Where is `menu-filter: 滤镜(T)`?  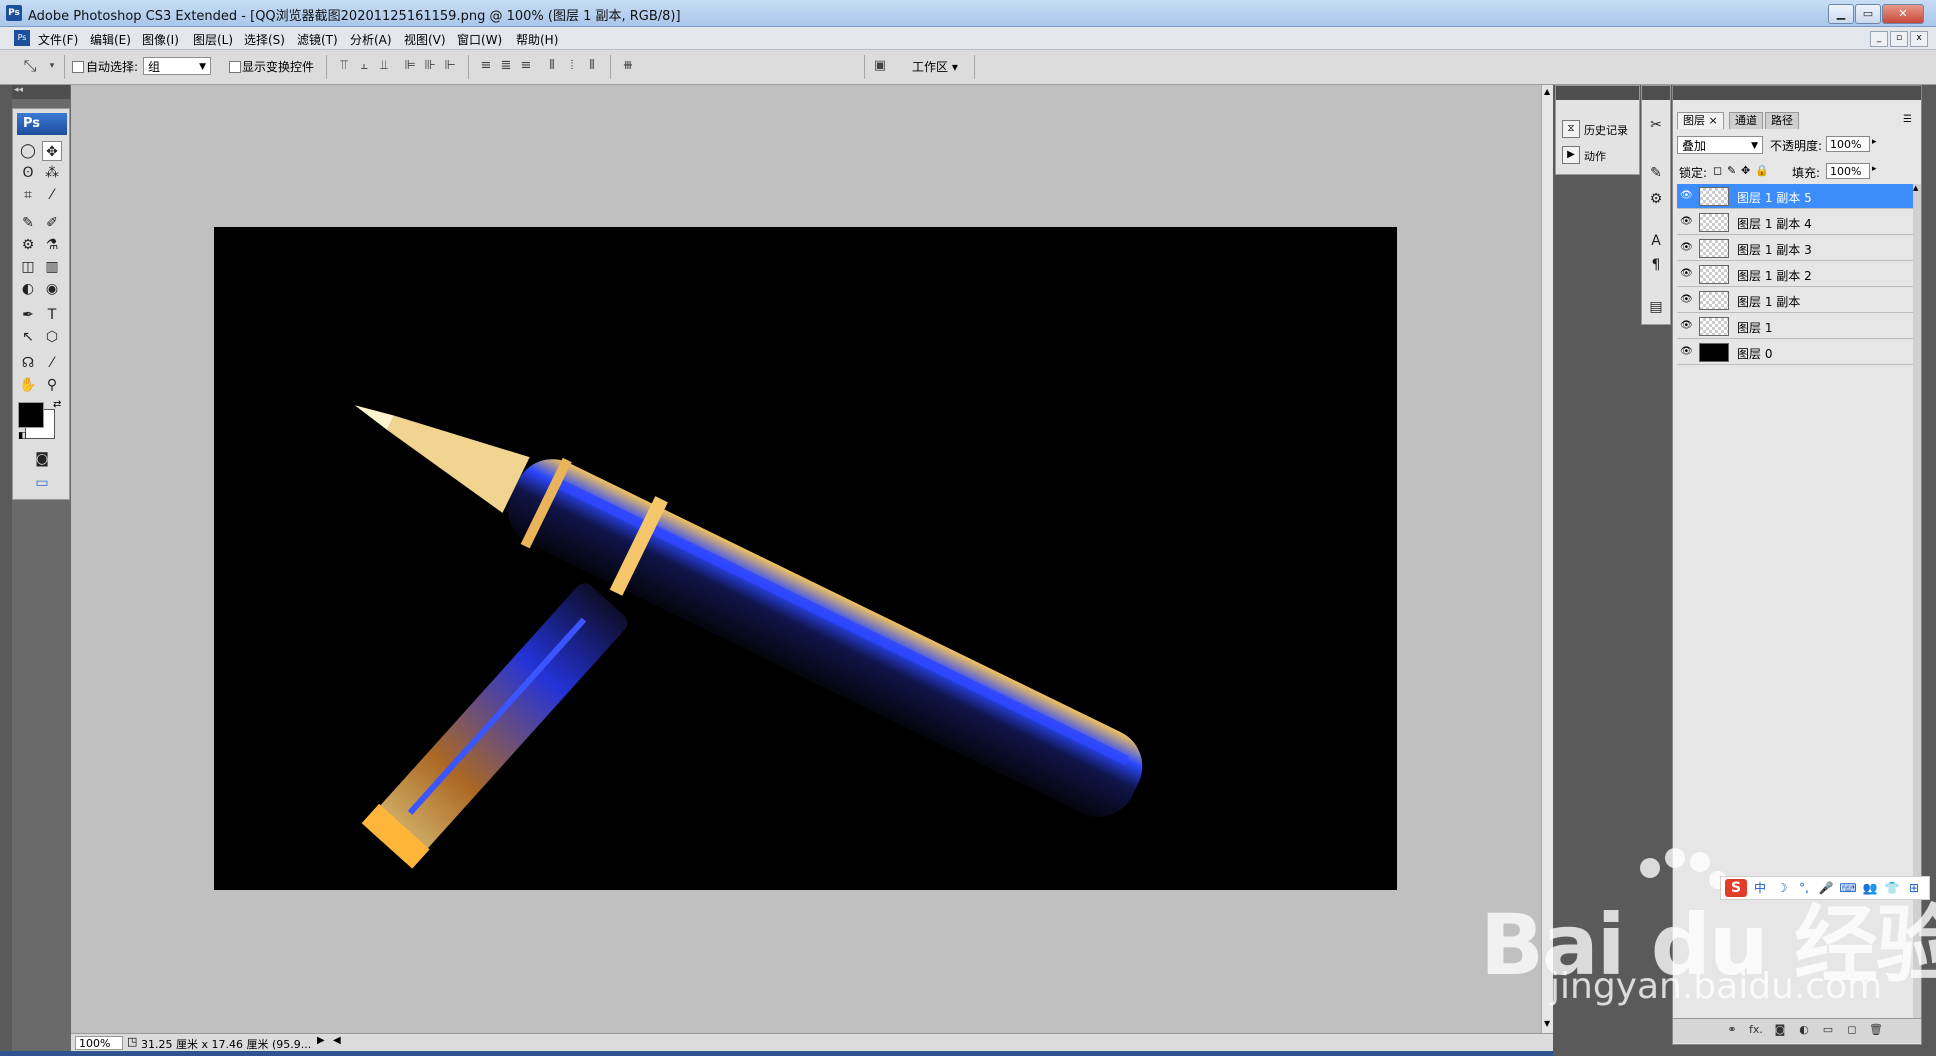 menu-filter: 滤镜(T) is located at coordinates (317, 39).